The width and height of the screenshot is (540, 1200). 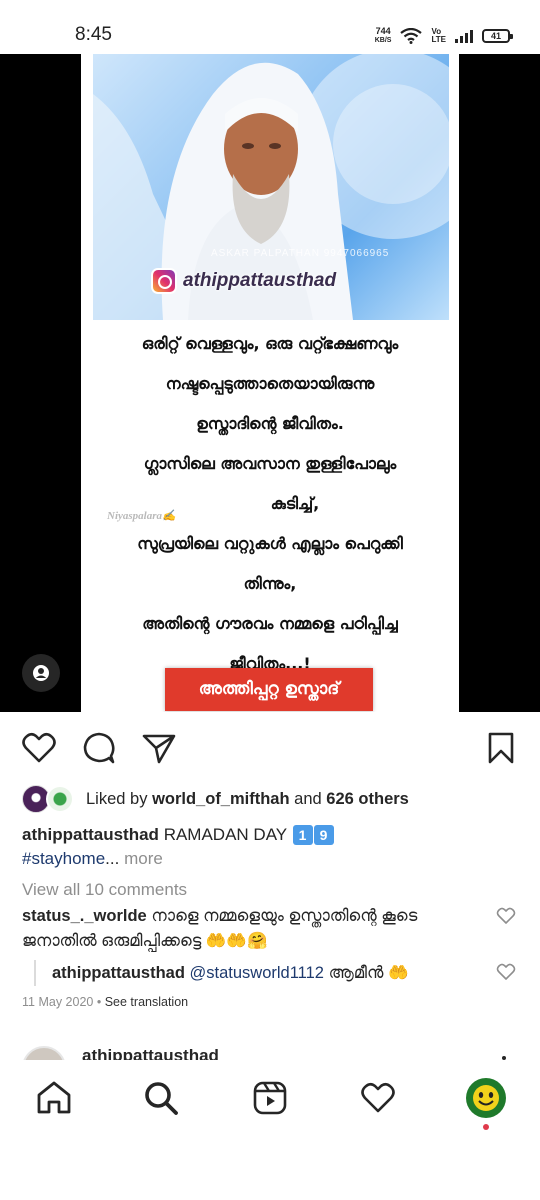 What do you see at coordinates (269, 689) in the screenshot?
I see `name-banner: അത്തിപ്പറ്റ ഉസ്താദ്` at bounding box center [269, 689].